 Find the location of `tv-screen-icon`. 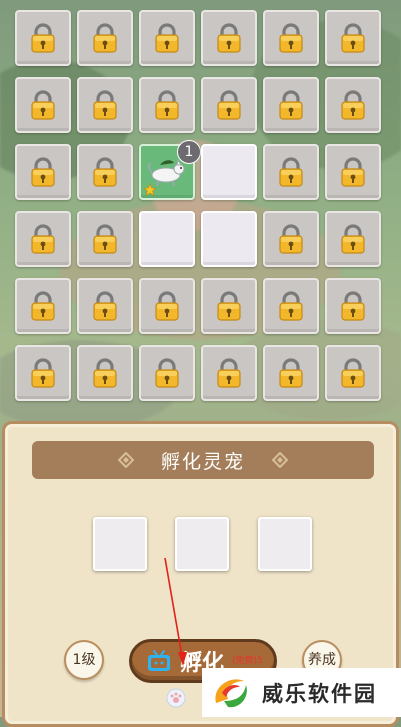

tv-screen-icon is located at coordinates (159, 660).